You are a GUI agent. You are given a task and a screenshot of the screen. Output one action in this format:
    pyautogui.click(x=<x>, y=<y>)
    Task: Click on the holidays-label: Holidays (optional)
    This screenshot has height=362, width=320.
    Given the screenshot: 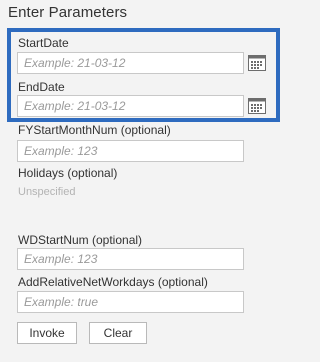 What is the action you would take?
    pyautogui.click(x=68, y=173)
    